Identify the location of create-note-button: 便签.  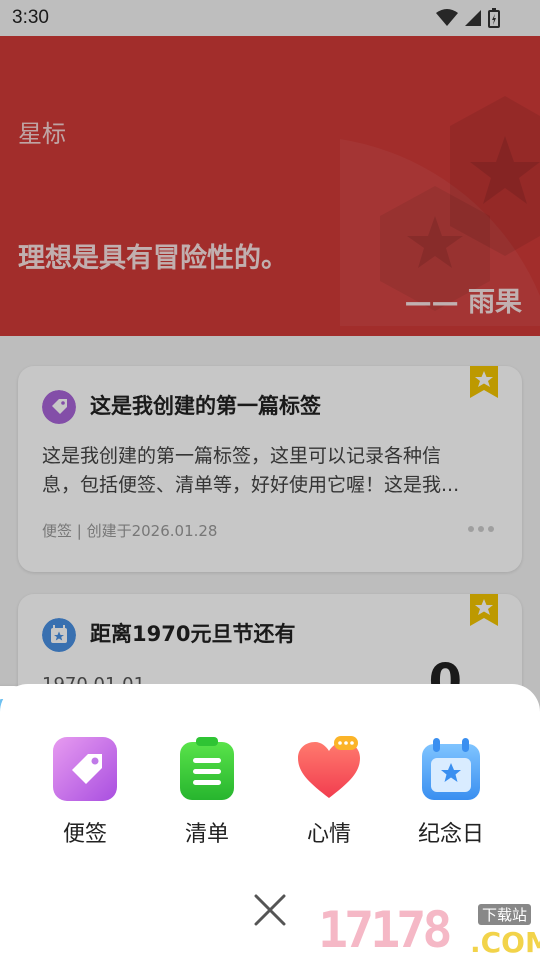
(85, 792).